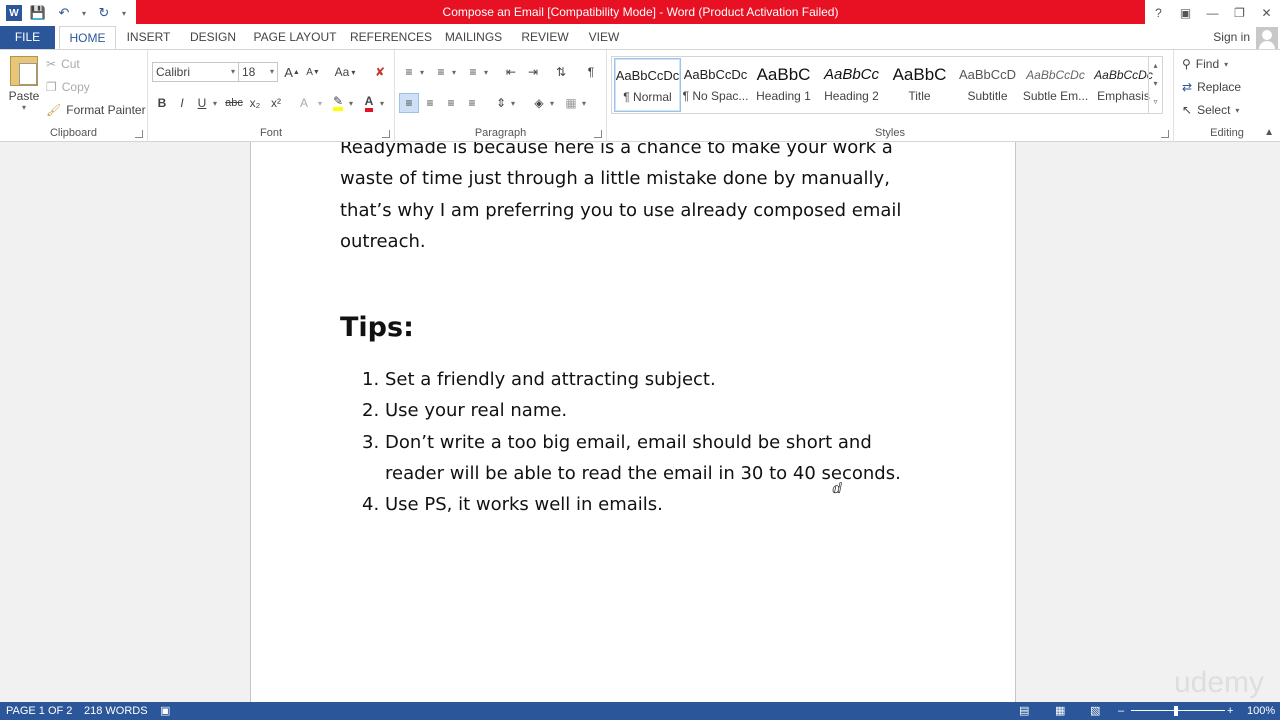 The width and height of the screenshot is (1280, 720). What do you see at coordinates (1123, 85) in the screenshot?
I see `style-emphasis: AaBbCcDc Emphasis` at bounding box center [1123, 85].